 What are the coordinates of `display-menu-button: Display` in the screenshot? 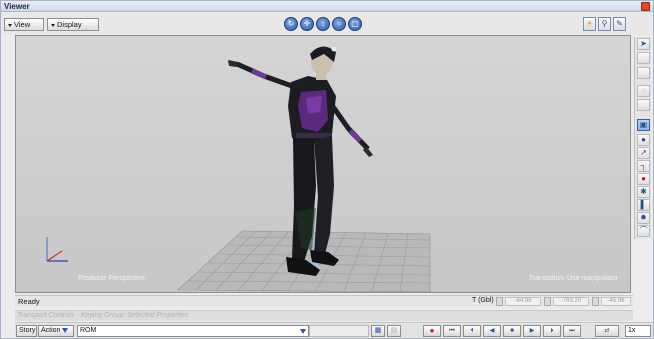 It's located at (73, 24).